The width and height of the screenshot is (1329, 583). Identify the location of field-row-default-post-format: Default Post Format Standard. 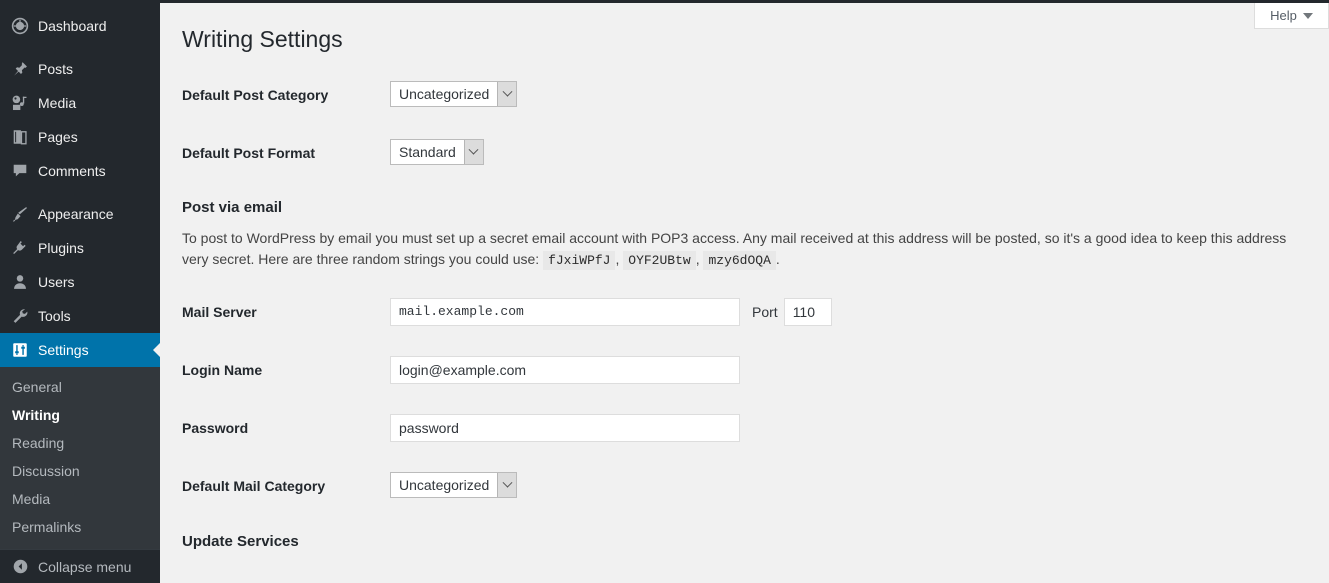
(744, 153).